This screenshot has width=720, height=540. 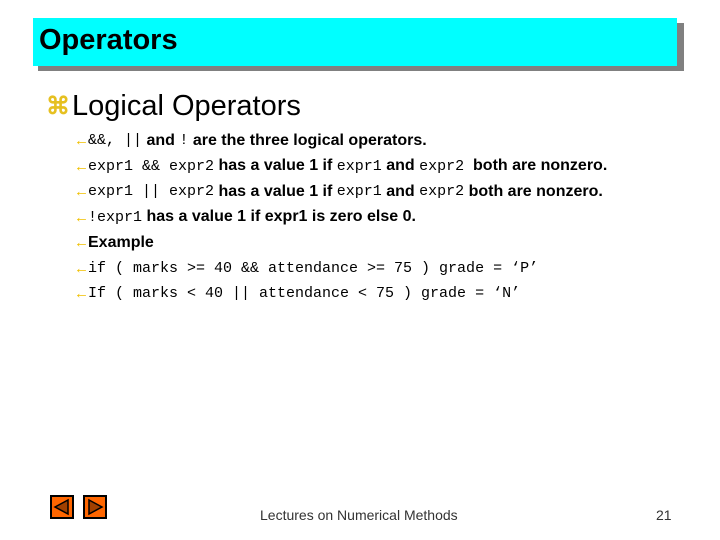 I want to click on next-slide-button, so click(x=95, y=507).